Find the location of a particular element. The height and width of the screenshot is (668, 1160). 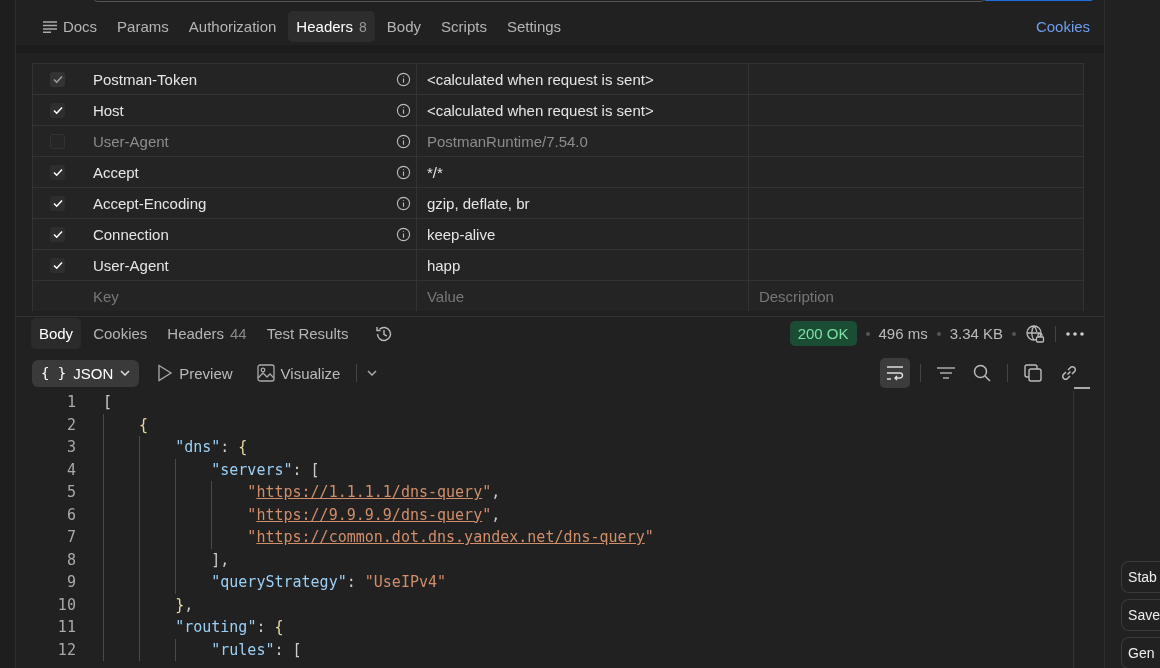

filter-icon is located at coordinates (946, 373).